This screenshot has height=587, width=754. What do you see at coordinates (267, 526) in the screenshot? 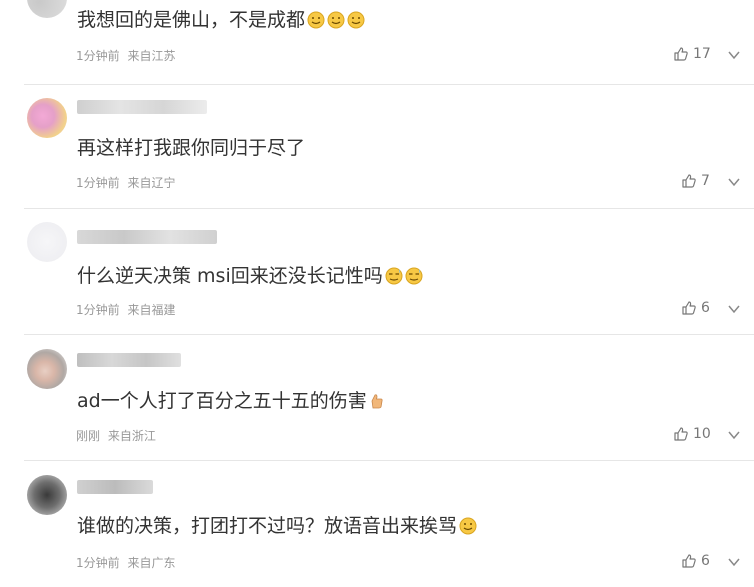
I see `comment-text-body: 谁做的决策，打团打不过吗？放语音出来挨骂` at bounding box center [267, 526].